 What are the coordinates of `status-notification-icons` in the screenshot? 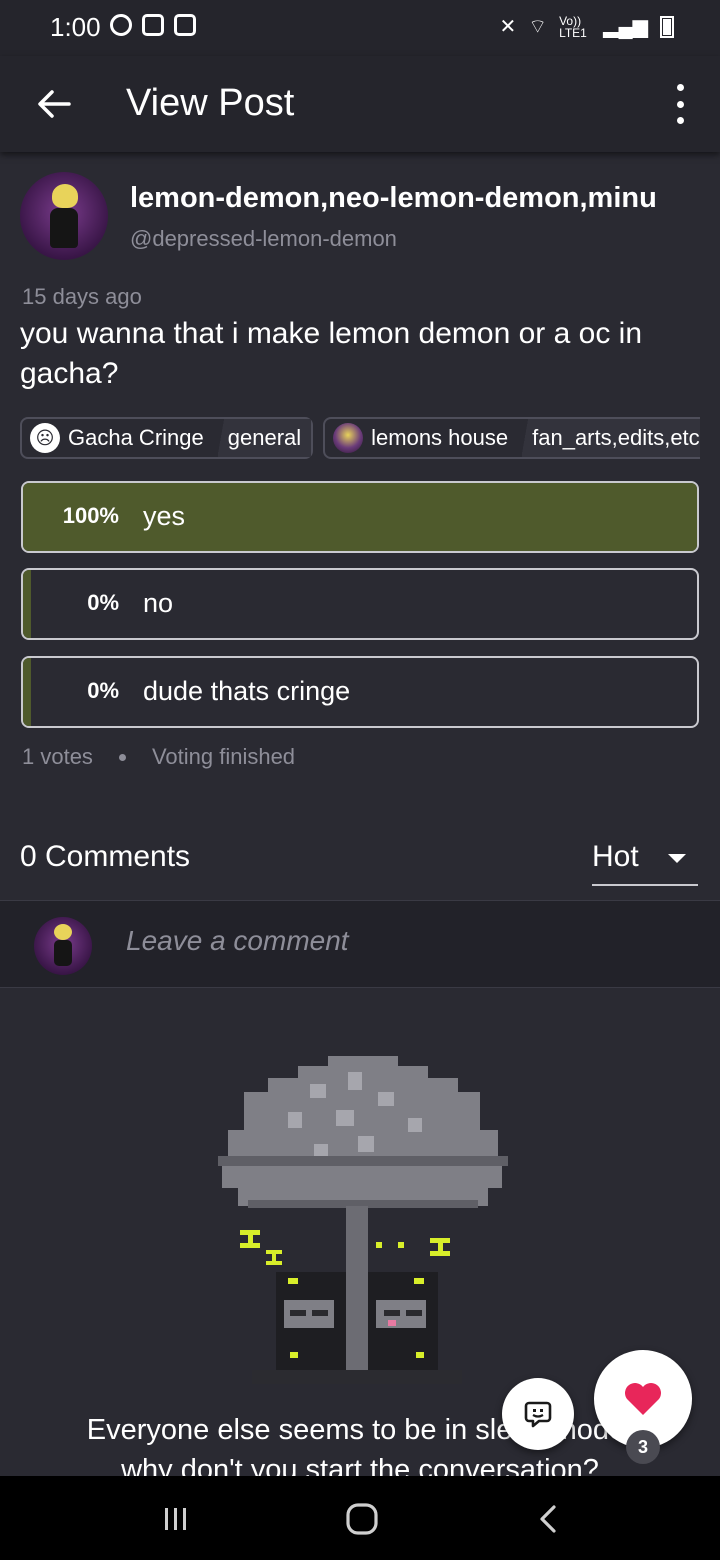 It's located at (153, 25).